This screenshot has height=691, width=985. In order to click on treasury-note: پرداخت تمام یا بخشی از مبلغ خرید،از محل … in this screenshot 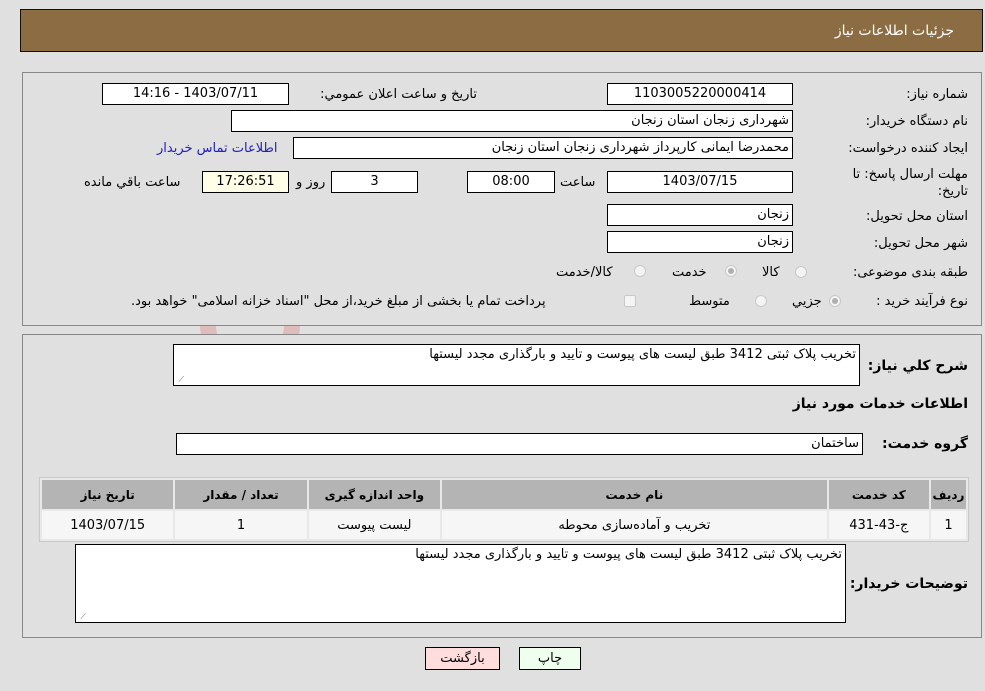, I will do `click(338, 301)`.